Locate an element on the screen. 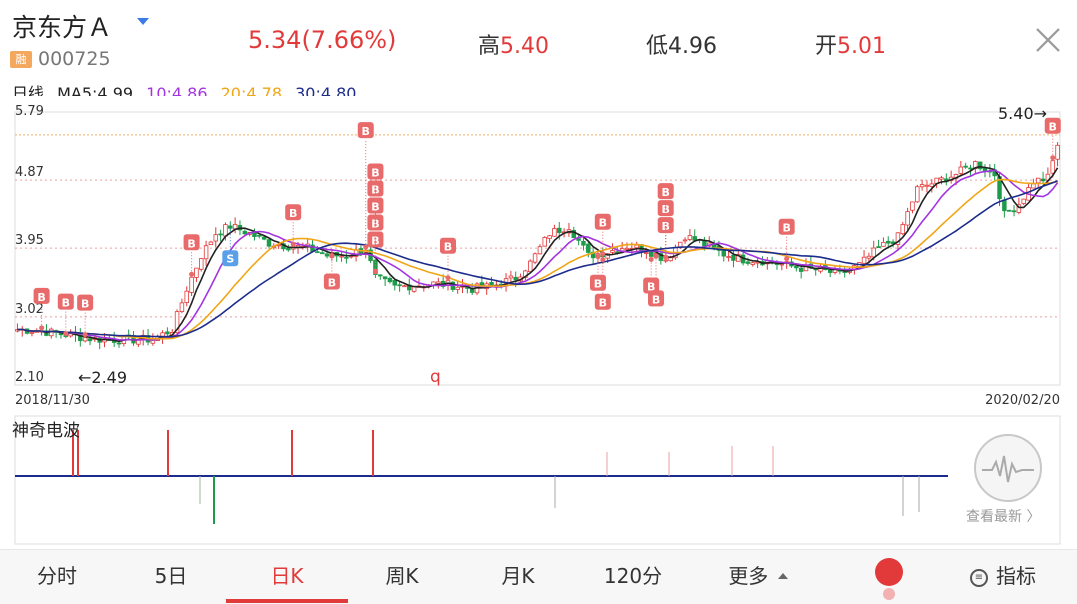 This screenshot has width=1077, height=604. tab-active-indicator is located at coordinates (287, 601).